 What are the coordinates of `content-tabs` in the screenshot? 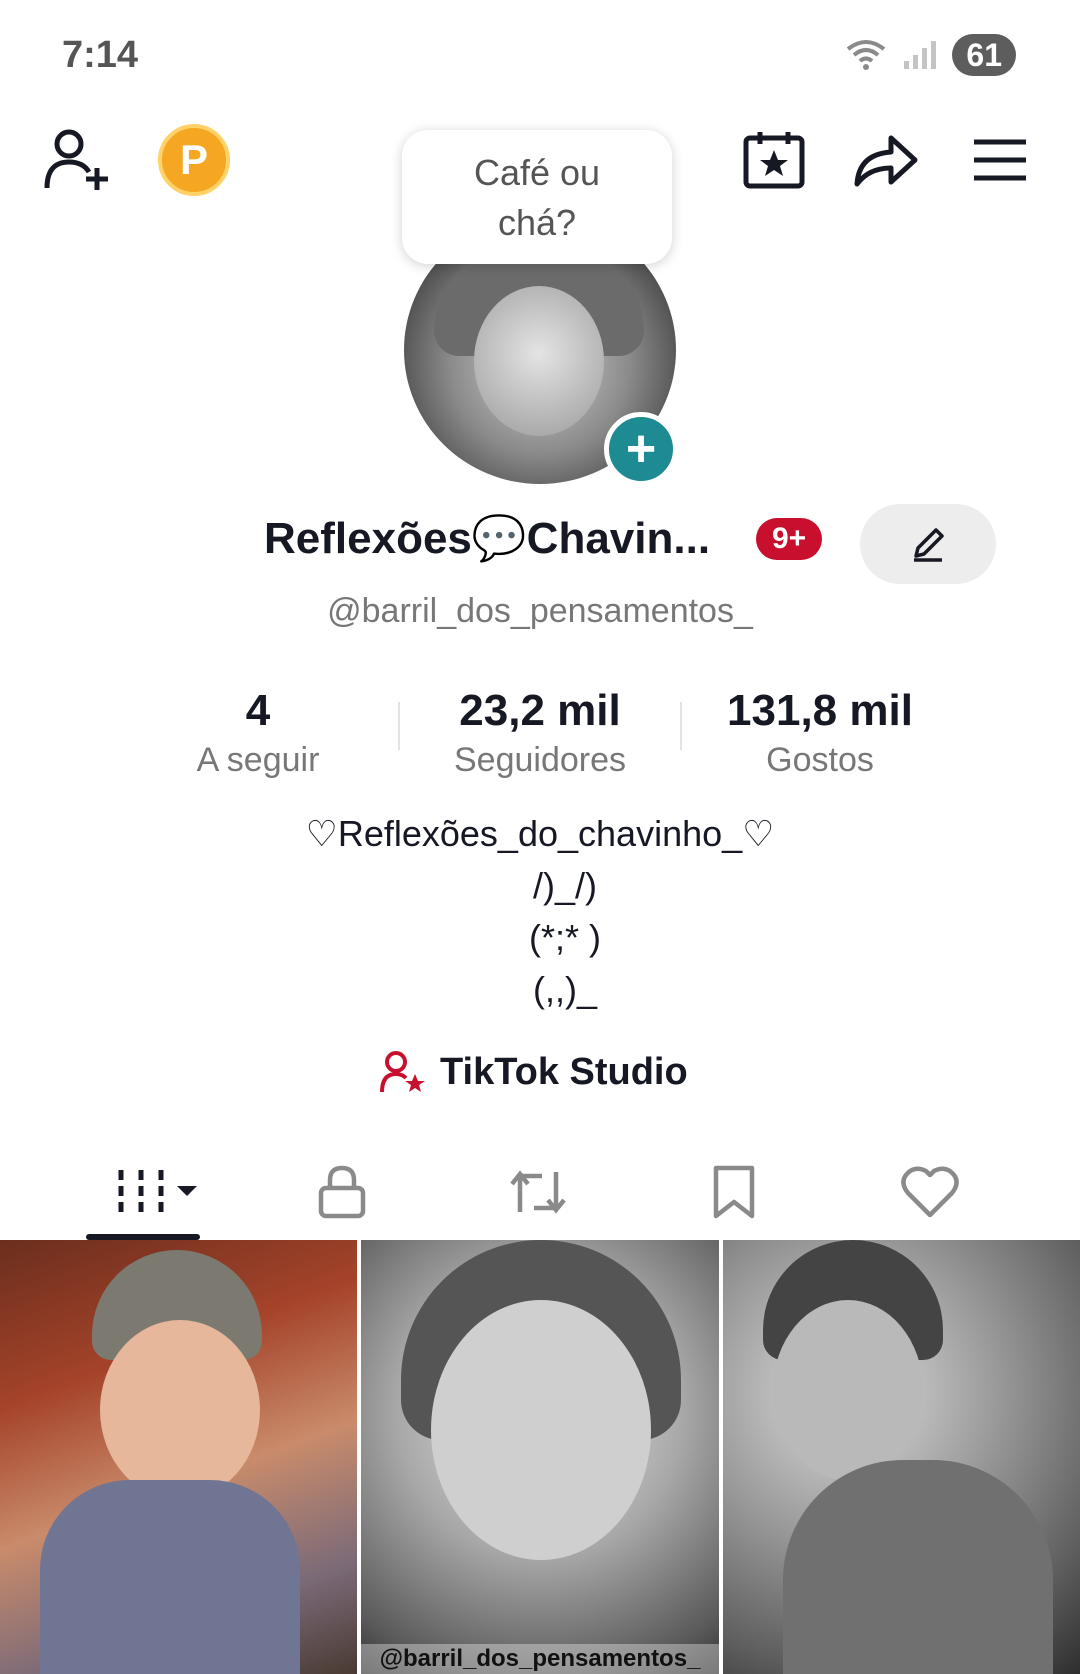 It's located at (540, 1190).